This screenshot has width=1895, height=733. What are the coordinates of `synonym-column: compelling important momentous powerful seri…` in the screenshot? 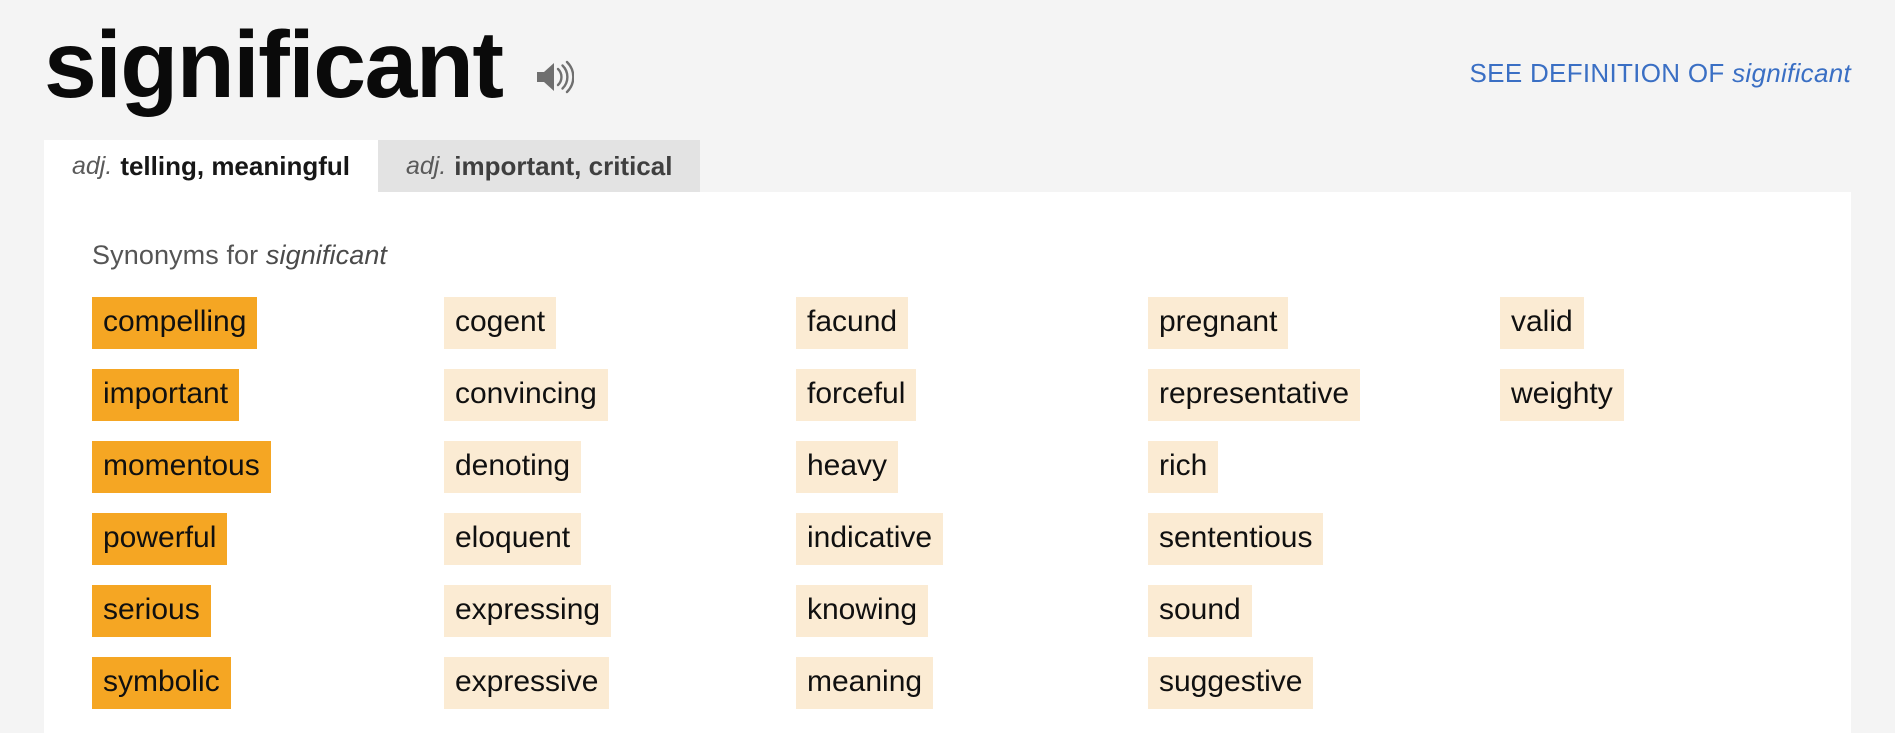 It's located at (268, 503).